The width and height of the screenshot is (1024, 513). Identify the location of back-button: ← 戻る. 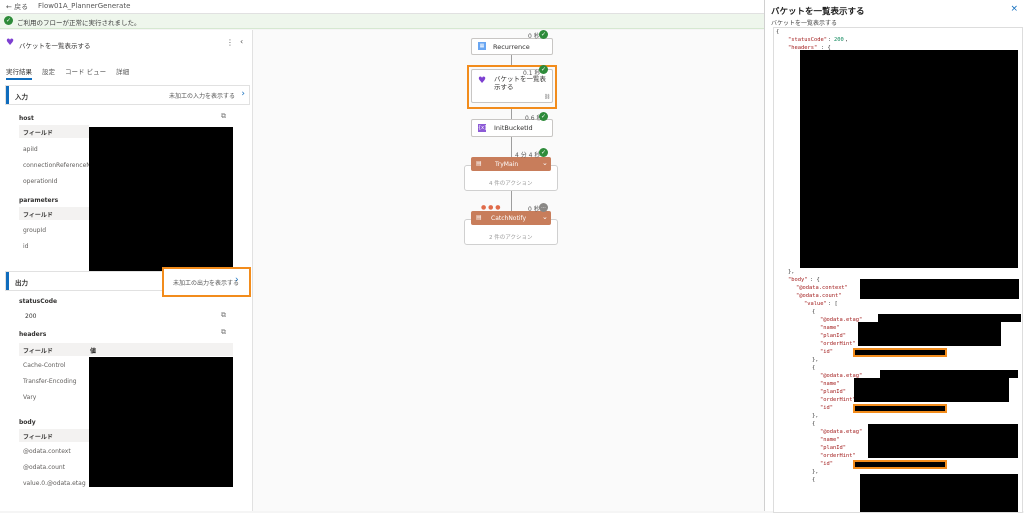
(17, 7).